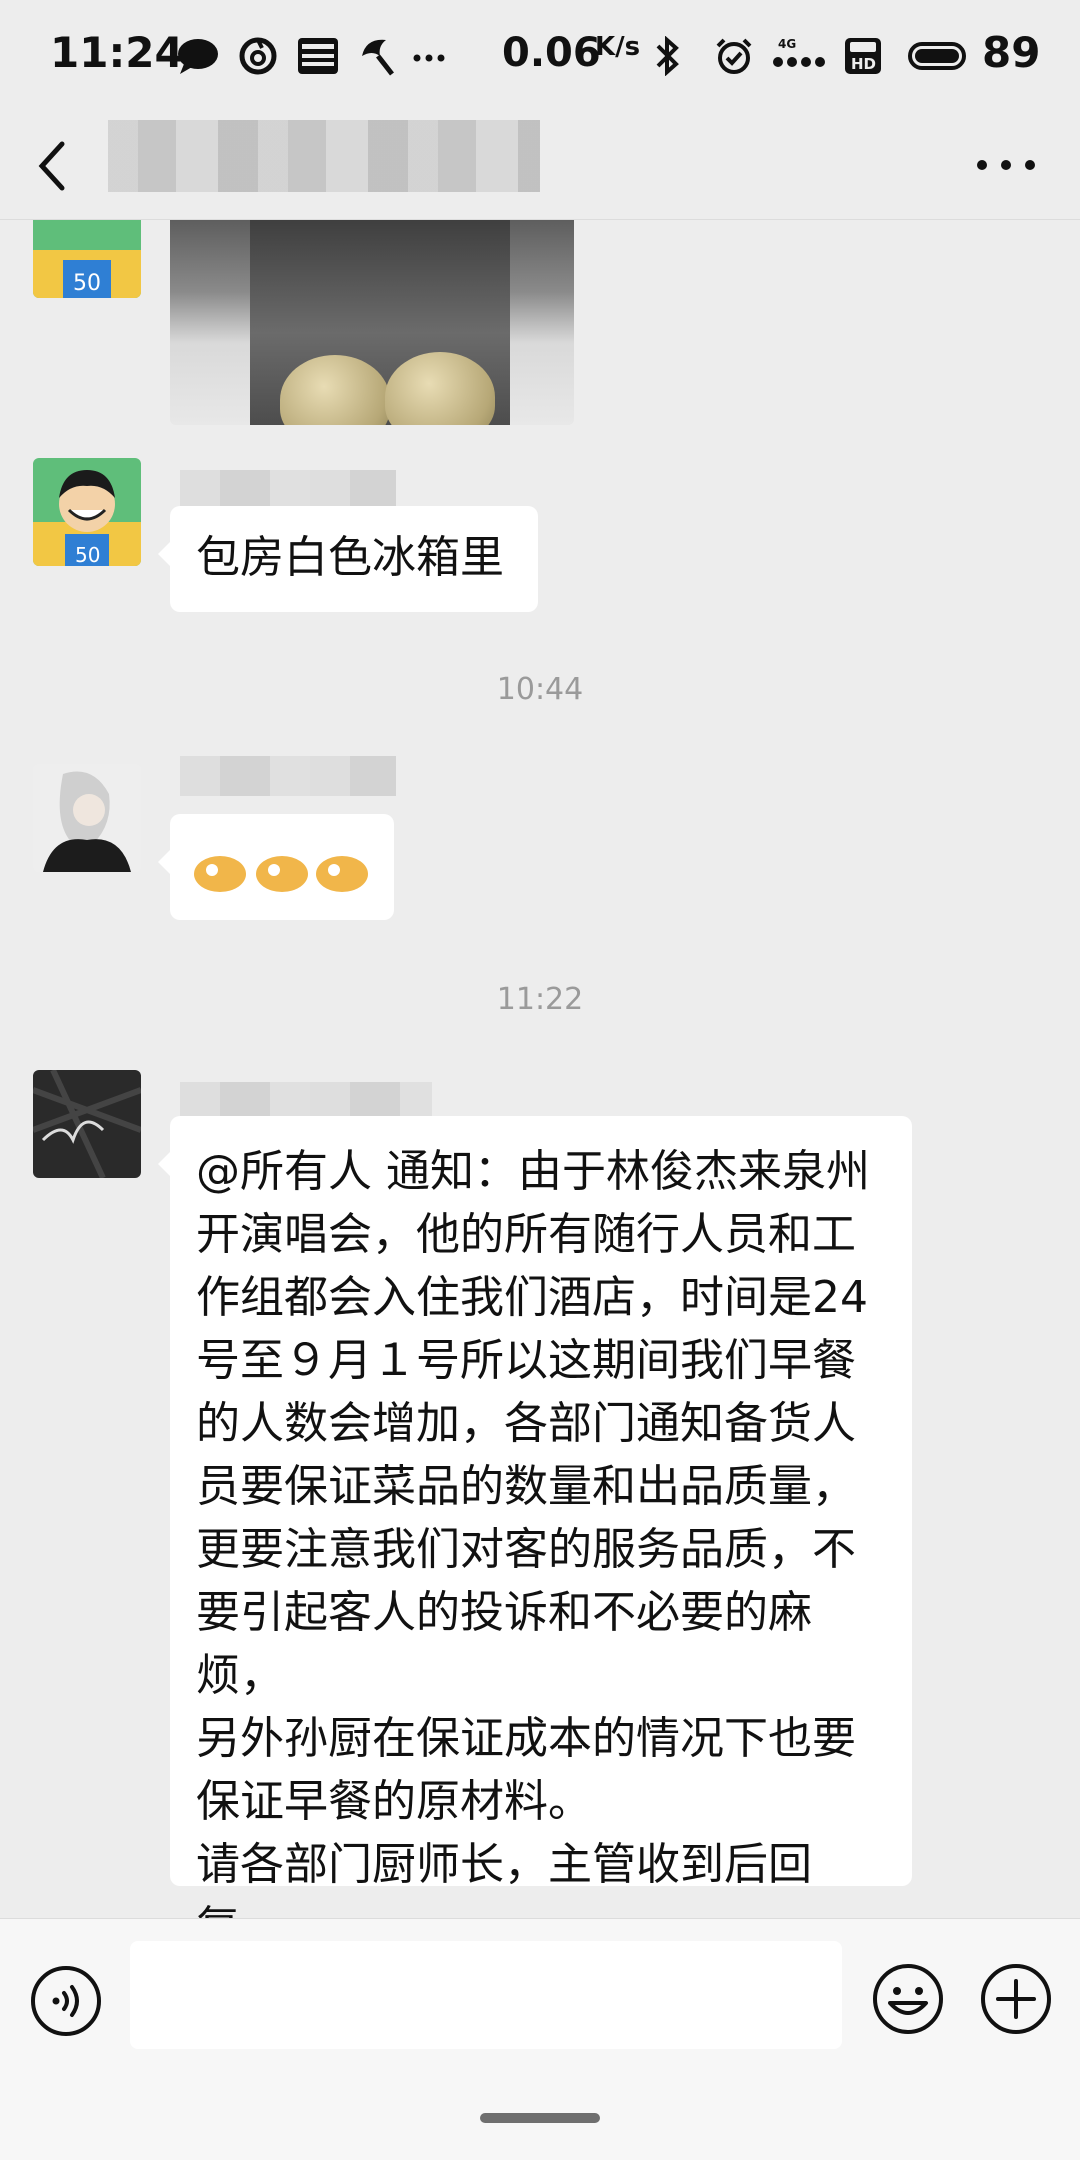  I want to click on emoji-icon, so click(908, 1999).